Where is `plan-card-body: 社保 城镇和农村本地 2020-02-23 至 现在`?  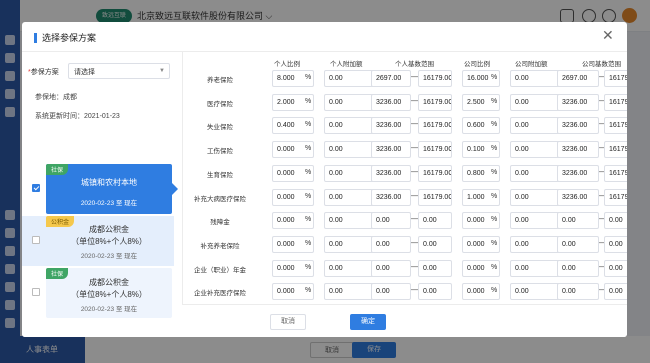 plan-card-body: 社保 城镇和农村本地 2020-02-23 至 现在 is located at coordinates (109, 189).